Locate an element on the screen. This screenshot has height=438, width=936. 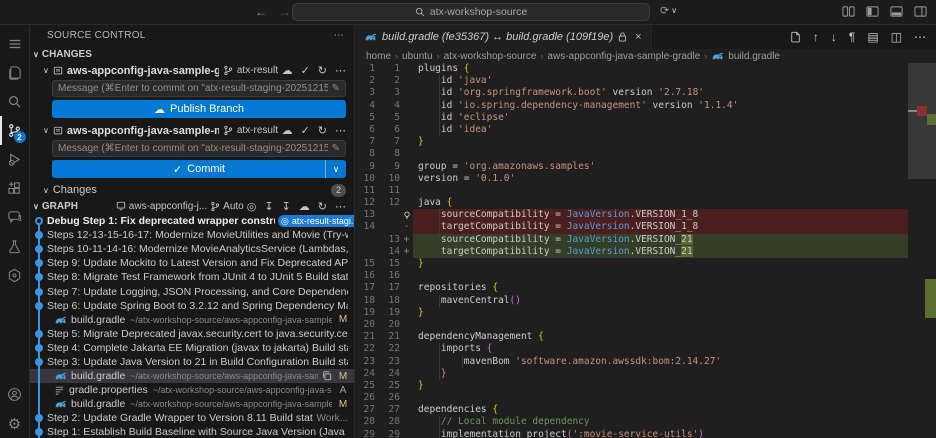
code-line: 25 25} is located at coordinates (645, 386).